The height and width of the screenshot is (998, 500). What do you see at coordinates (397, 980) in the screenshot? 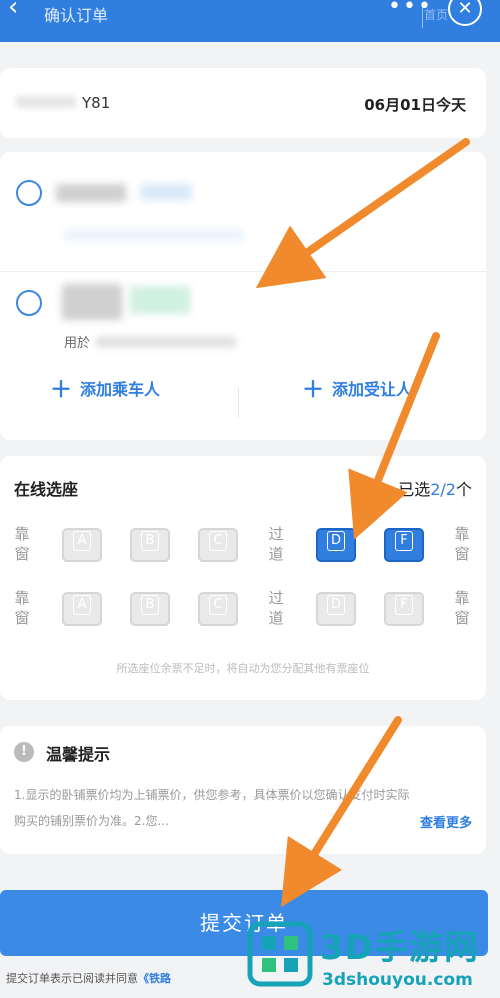
I see `watermark-url: 3dshouyou.com` at bounding box center [397, 980].